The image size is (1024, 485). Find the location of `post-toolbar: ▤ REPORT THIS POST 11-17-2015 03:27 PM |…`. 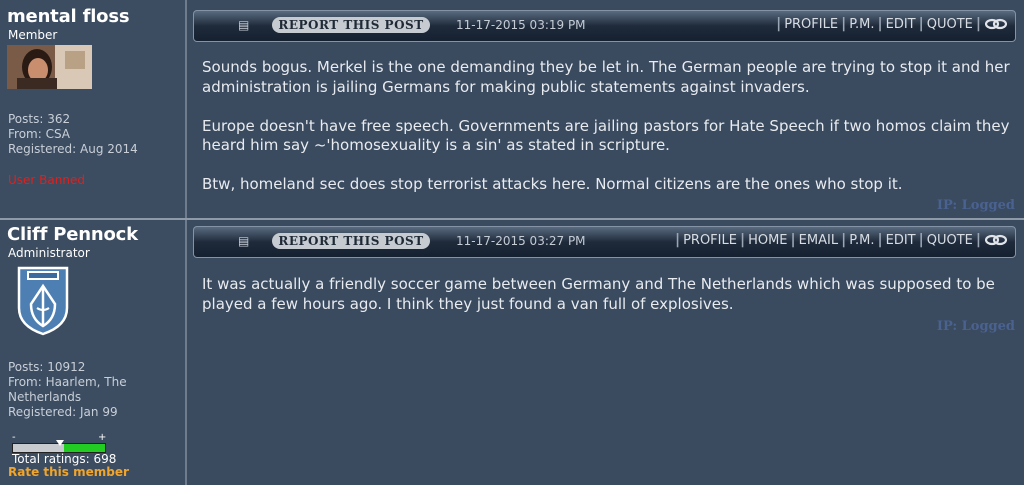

post-toolbar: ▤ REPORT THIS POST 11-17-2015 03:27 PM |… is located at coordinates (604, 242).